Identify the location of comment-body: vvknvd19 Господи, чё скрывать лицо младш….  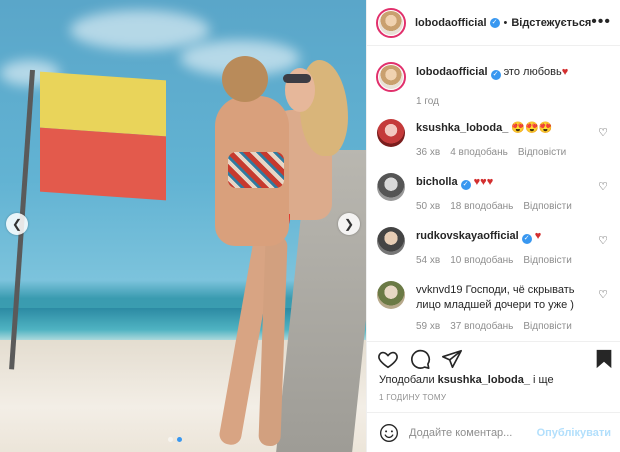
(506, 298).